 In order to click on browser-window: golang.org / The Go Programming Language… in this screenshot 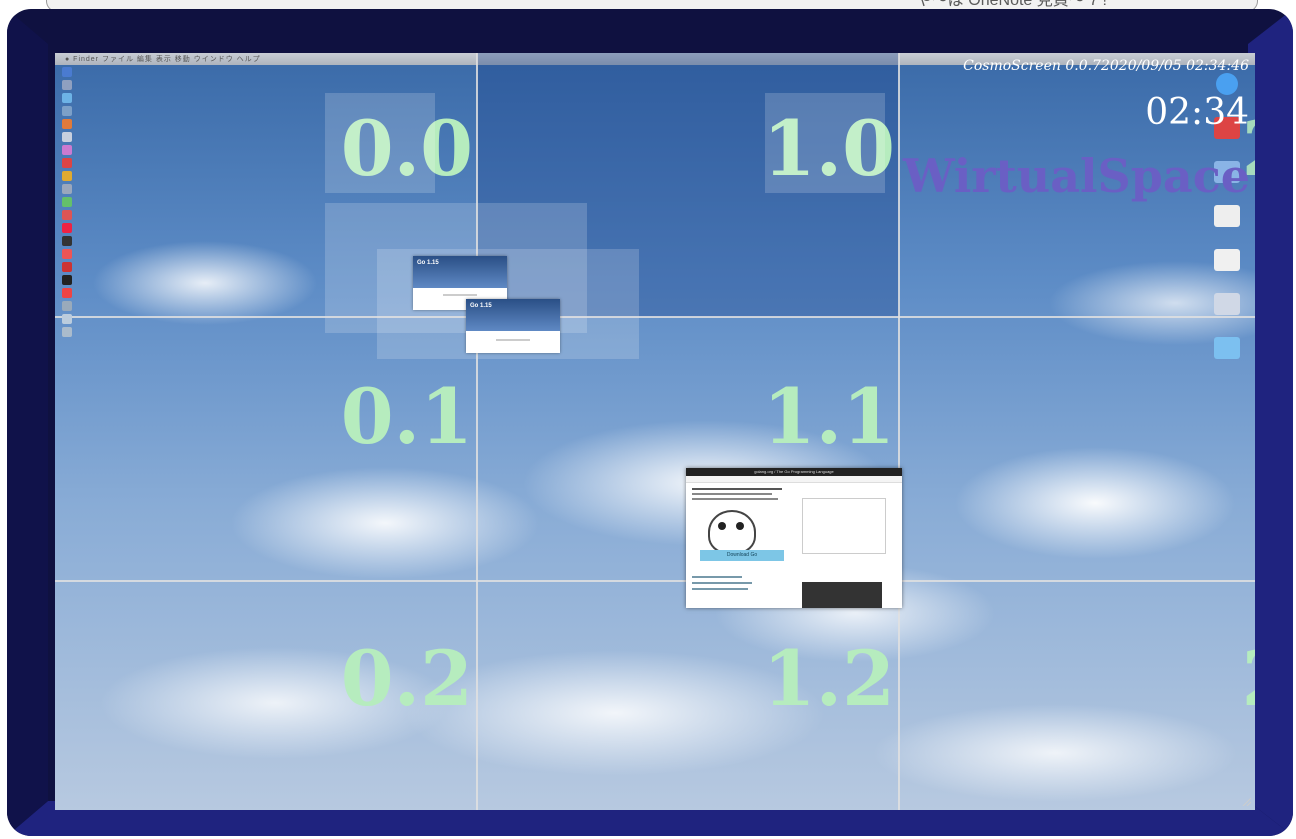, I will do `click(794, 538)`.